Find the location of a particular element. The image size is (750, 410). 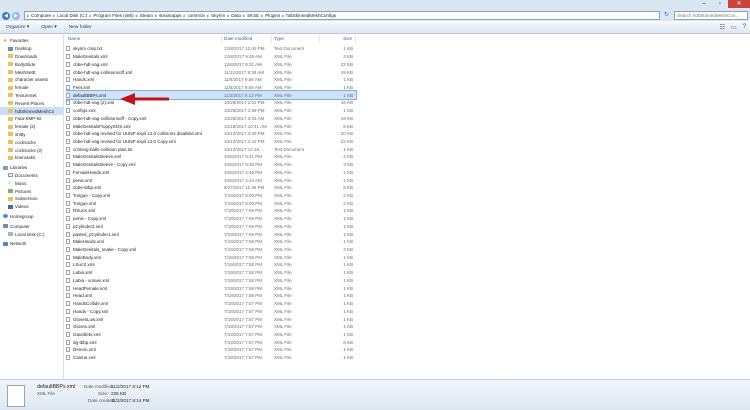

file-name-cell: Labia.xml is located at coordinates (144, 273).